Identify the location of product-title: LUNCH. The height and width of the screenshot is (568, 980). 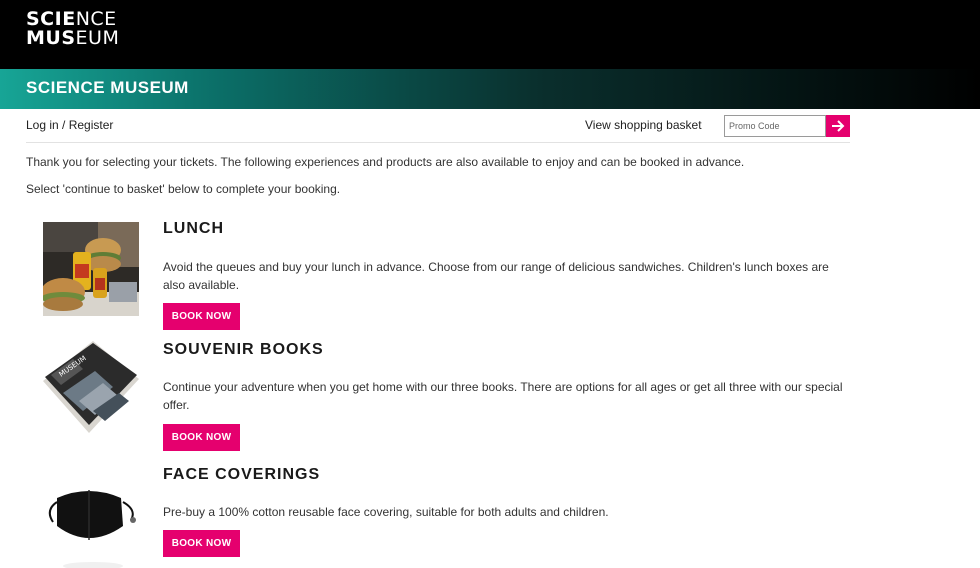
(193, 228).